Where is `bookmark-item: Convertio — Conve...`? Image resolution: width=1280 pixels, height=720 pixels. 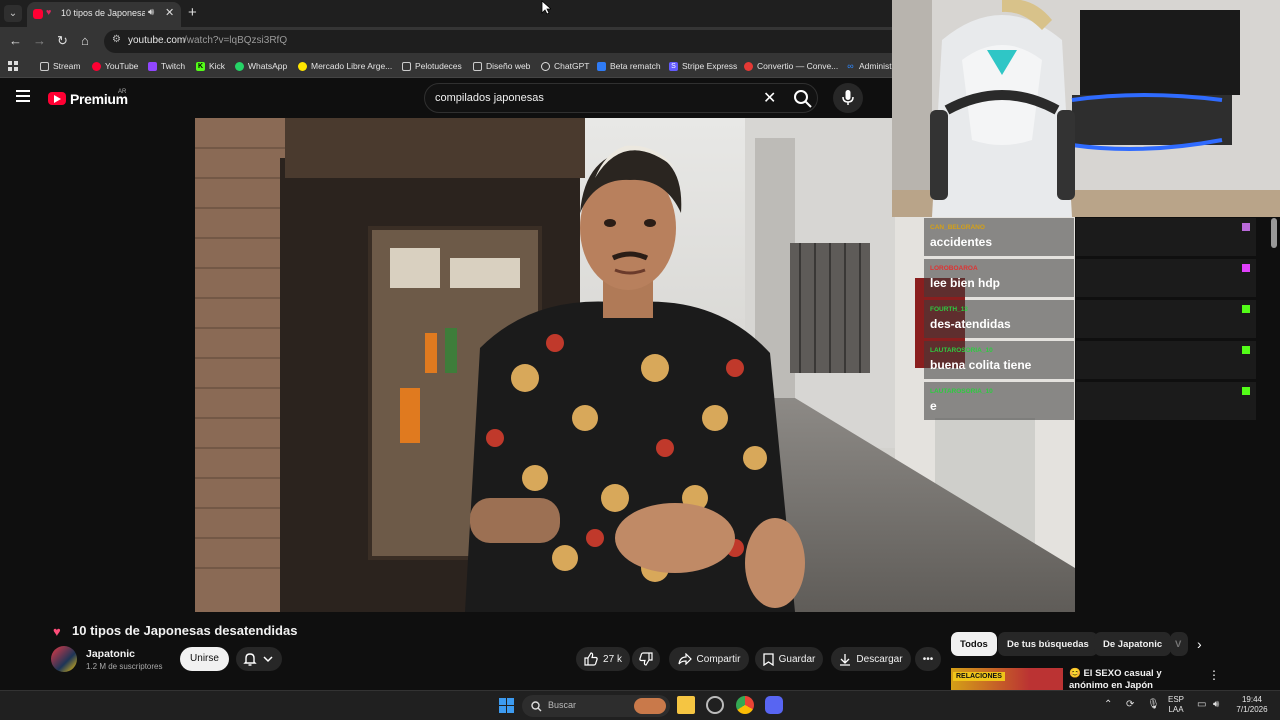 bookmark-item: Convertio — Conve... is located at coordinates (791, 66).